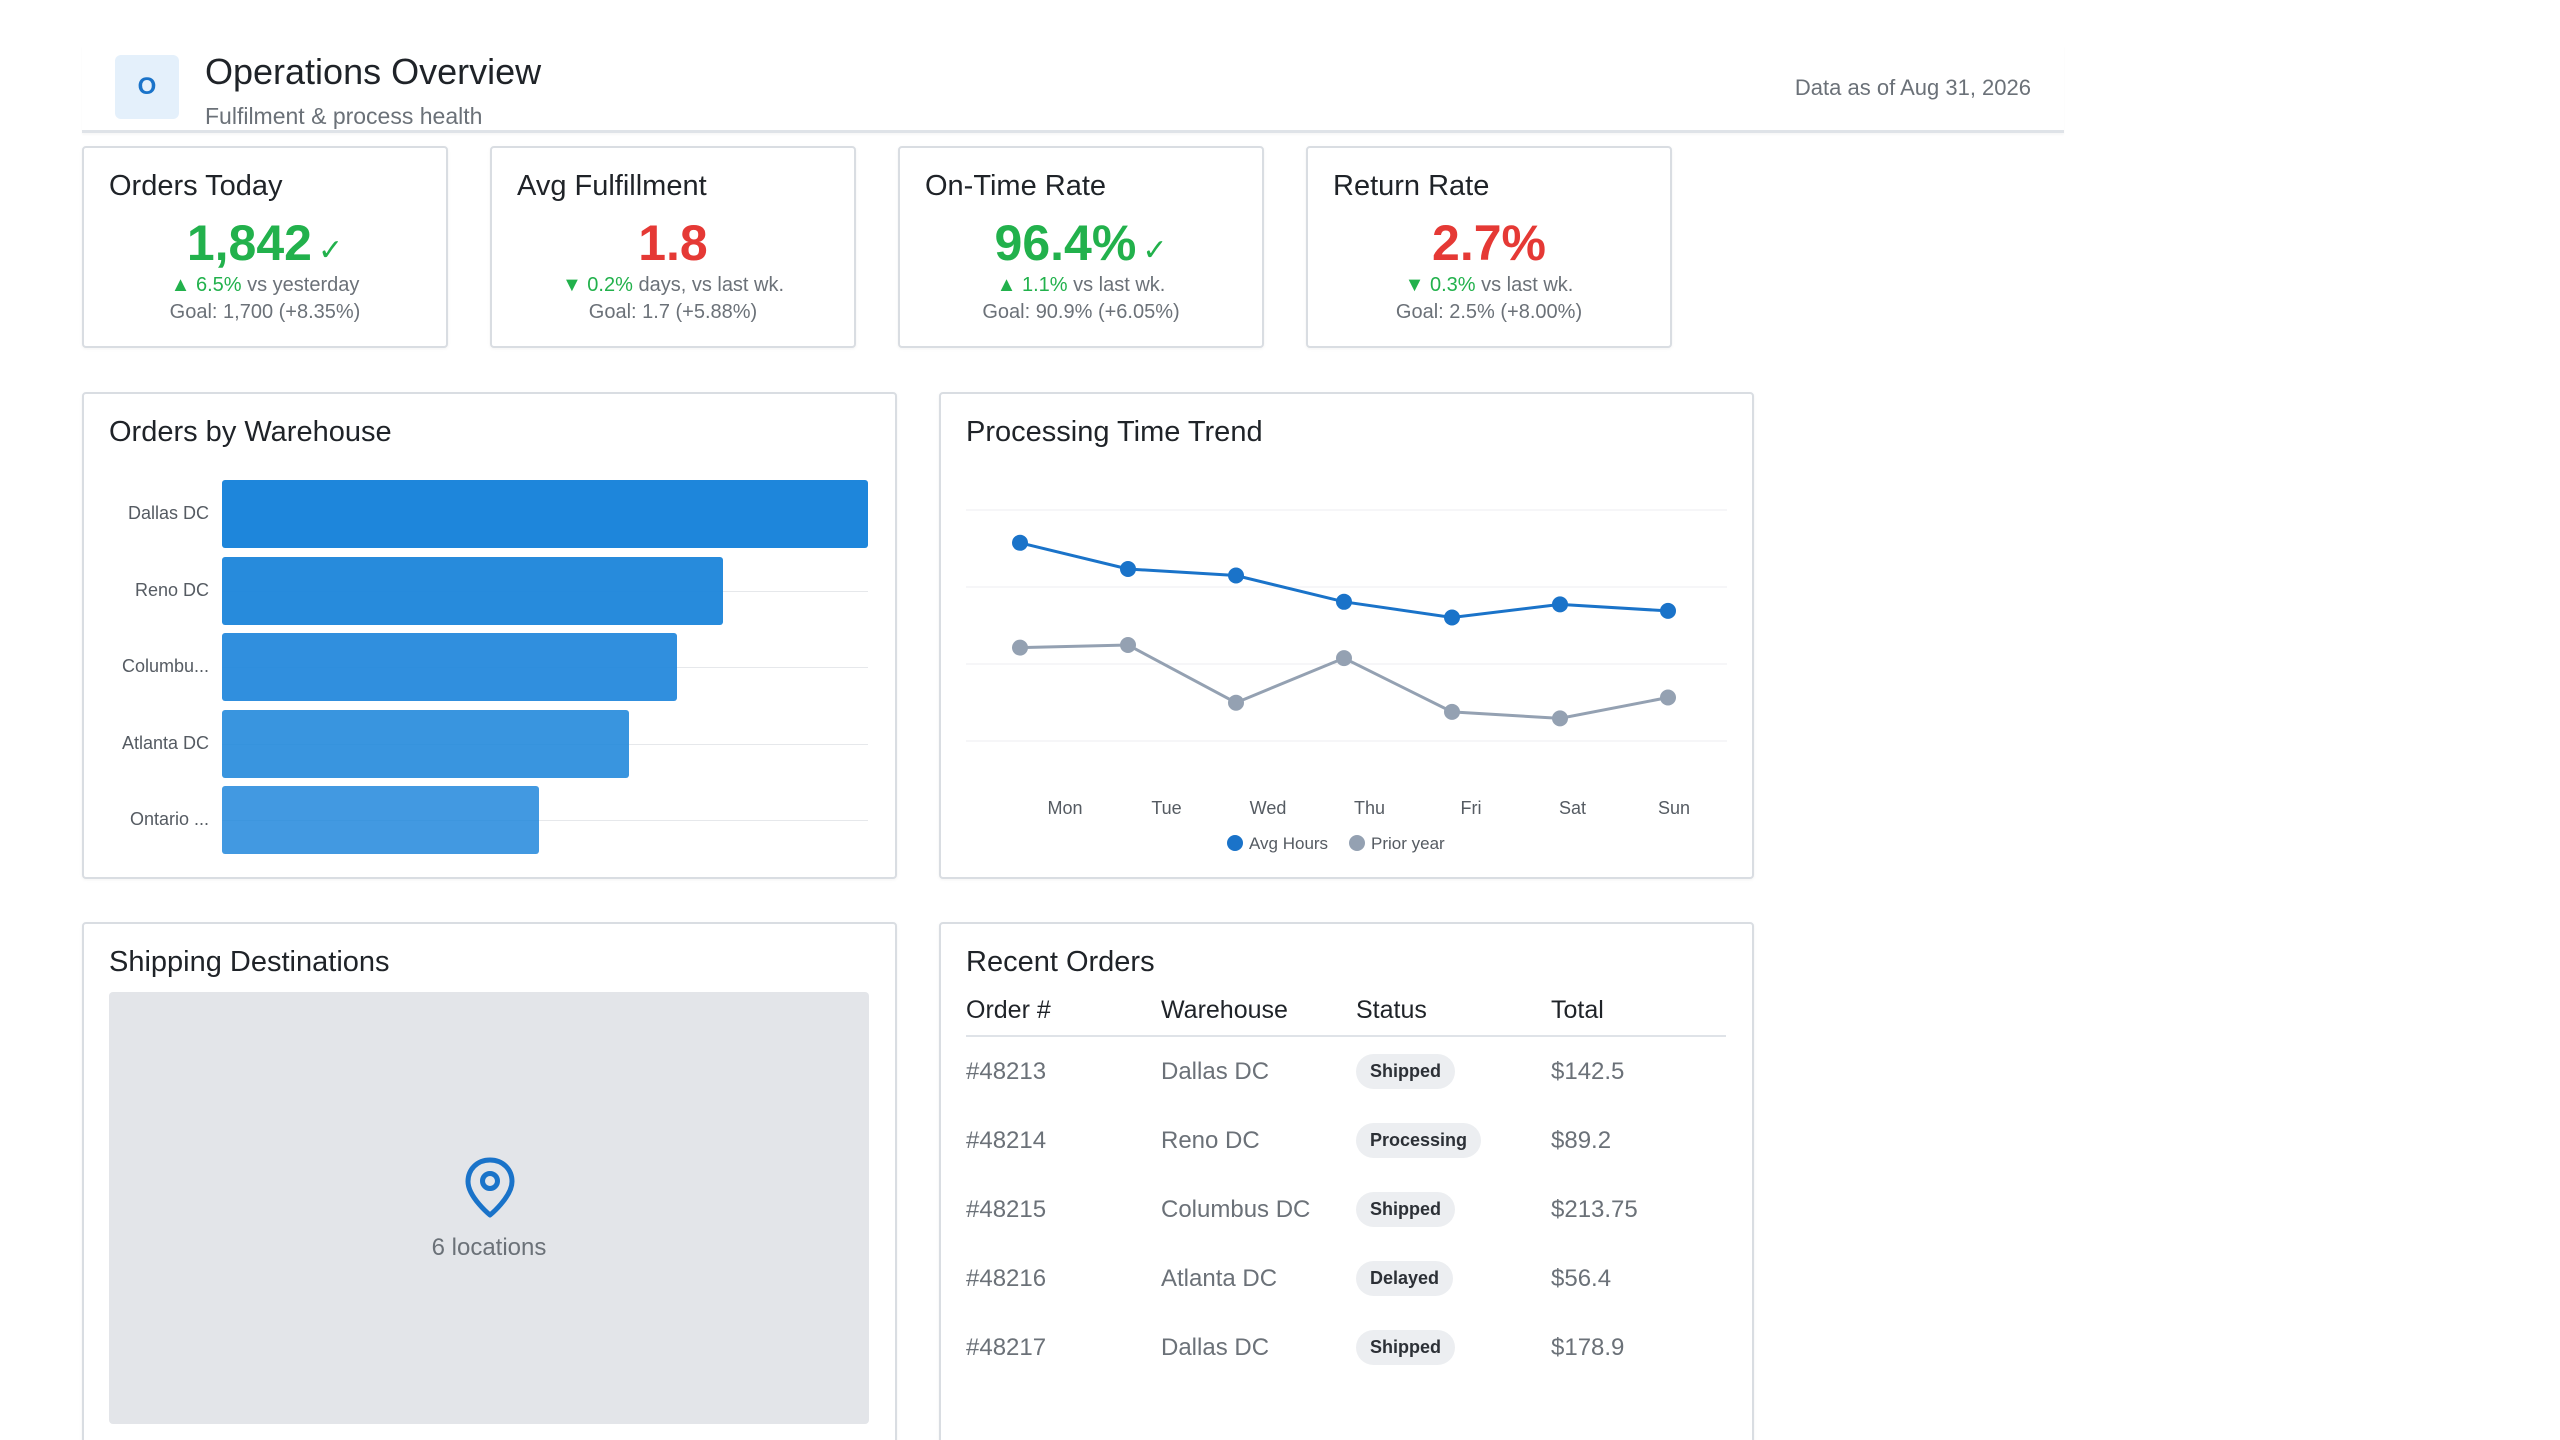 This screenshot has height=1440, width=2560. I want to click on x-tick-label: Thu, so click(1369, 808).